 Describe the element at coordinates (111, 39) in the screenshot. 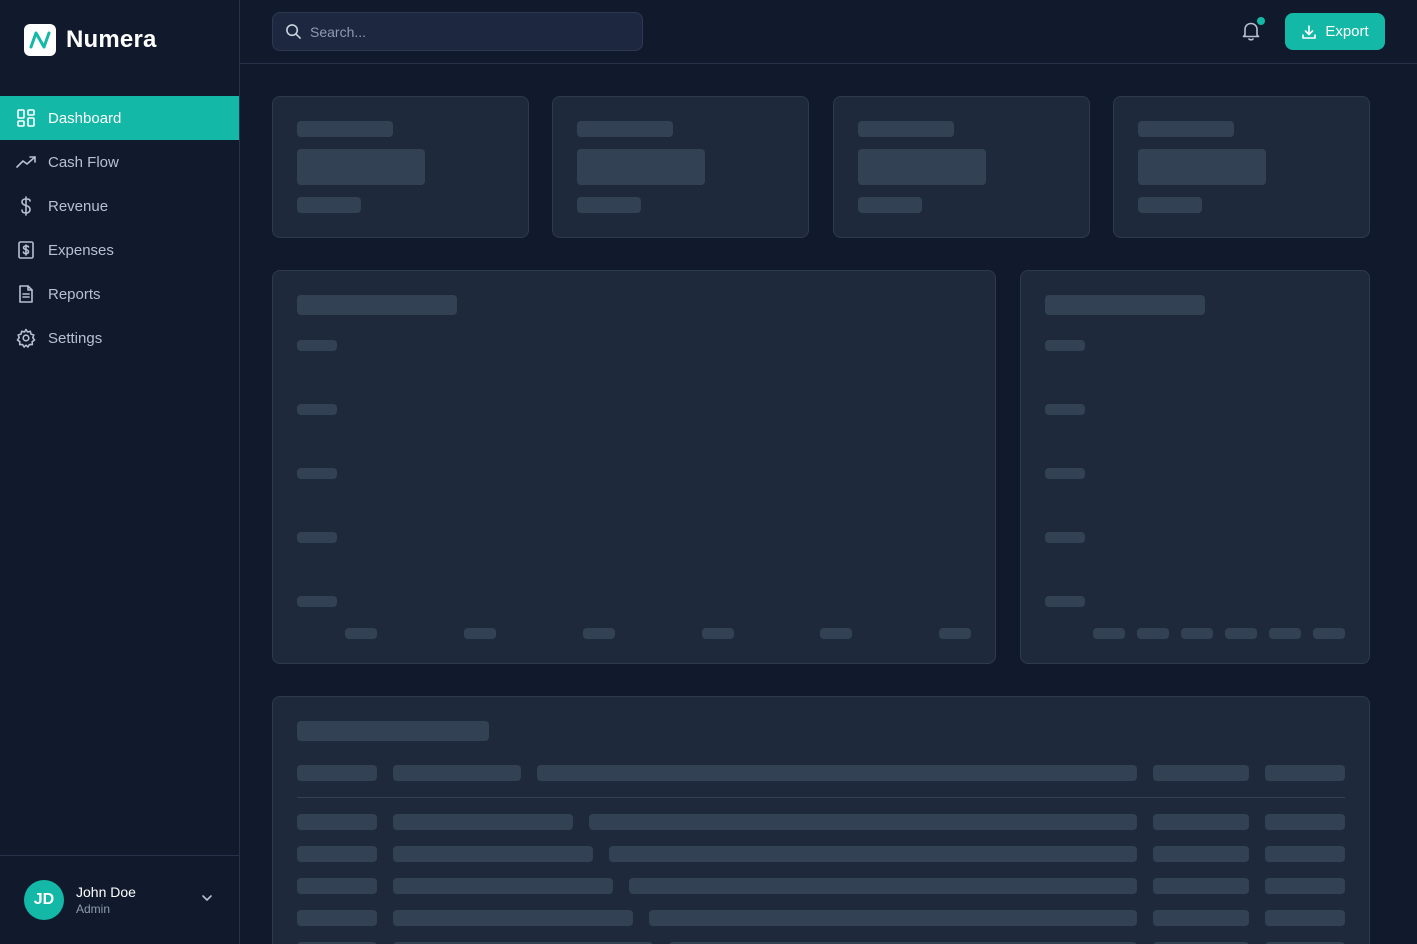

I see `brand-name: Numera` at that location.